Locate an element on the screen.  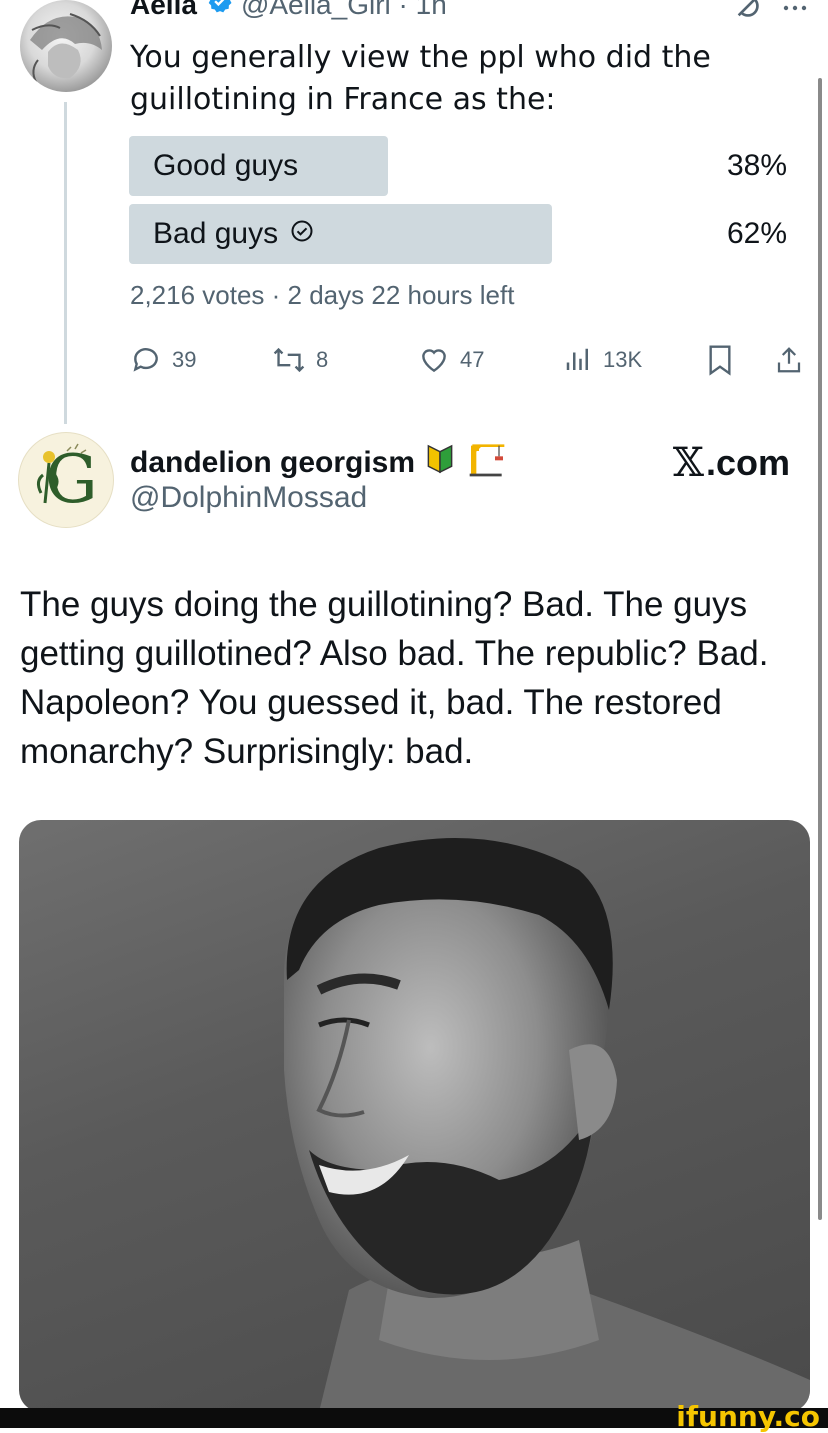
views-icon is located at coordinates (577, 359).